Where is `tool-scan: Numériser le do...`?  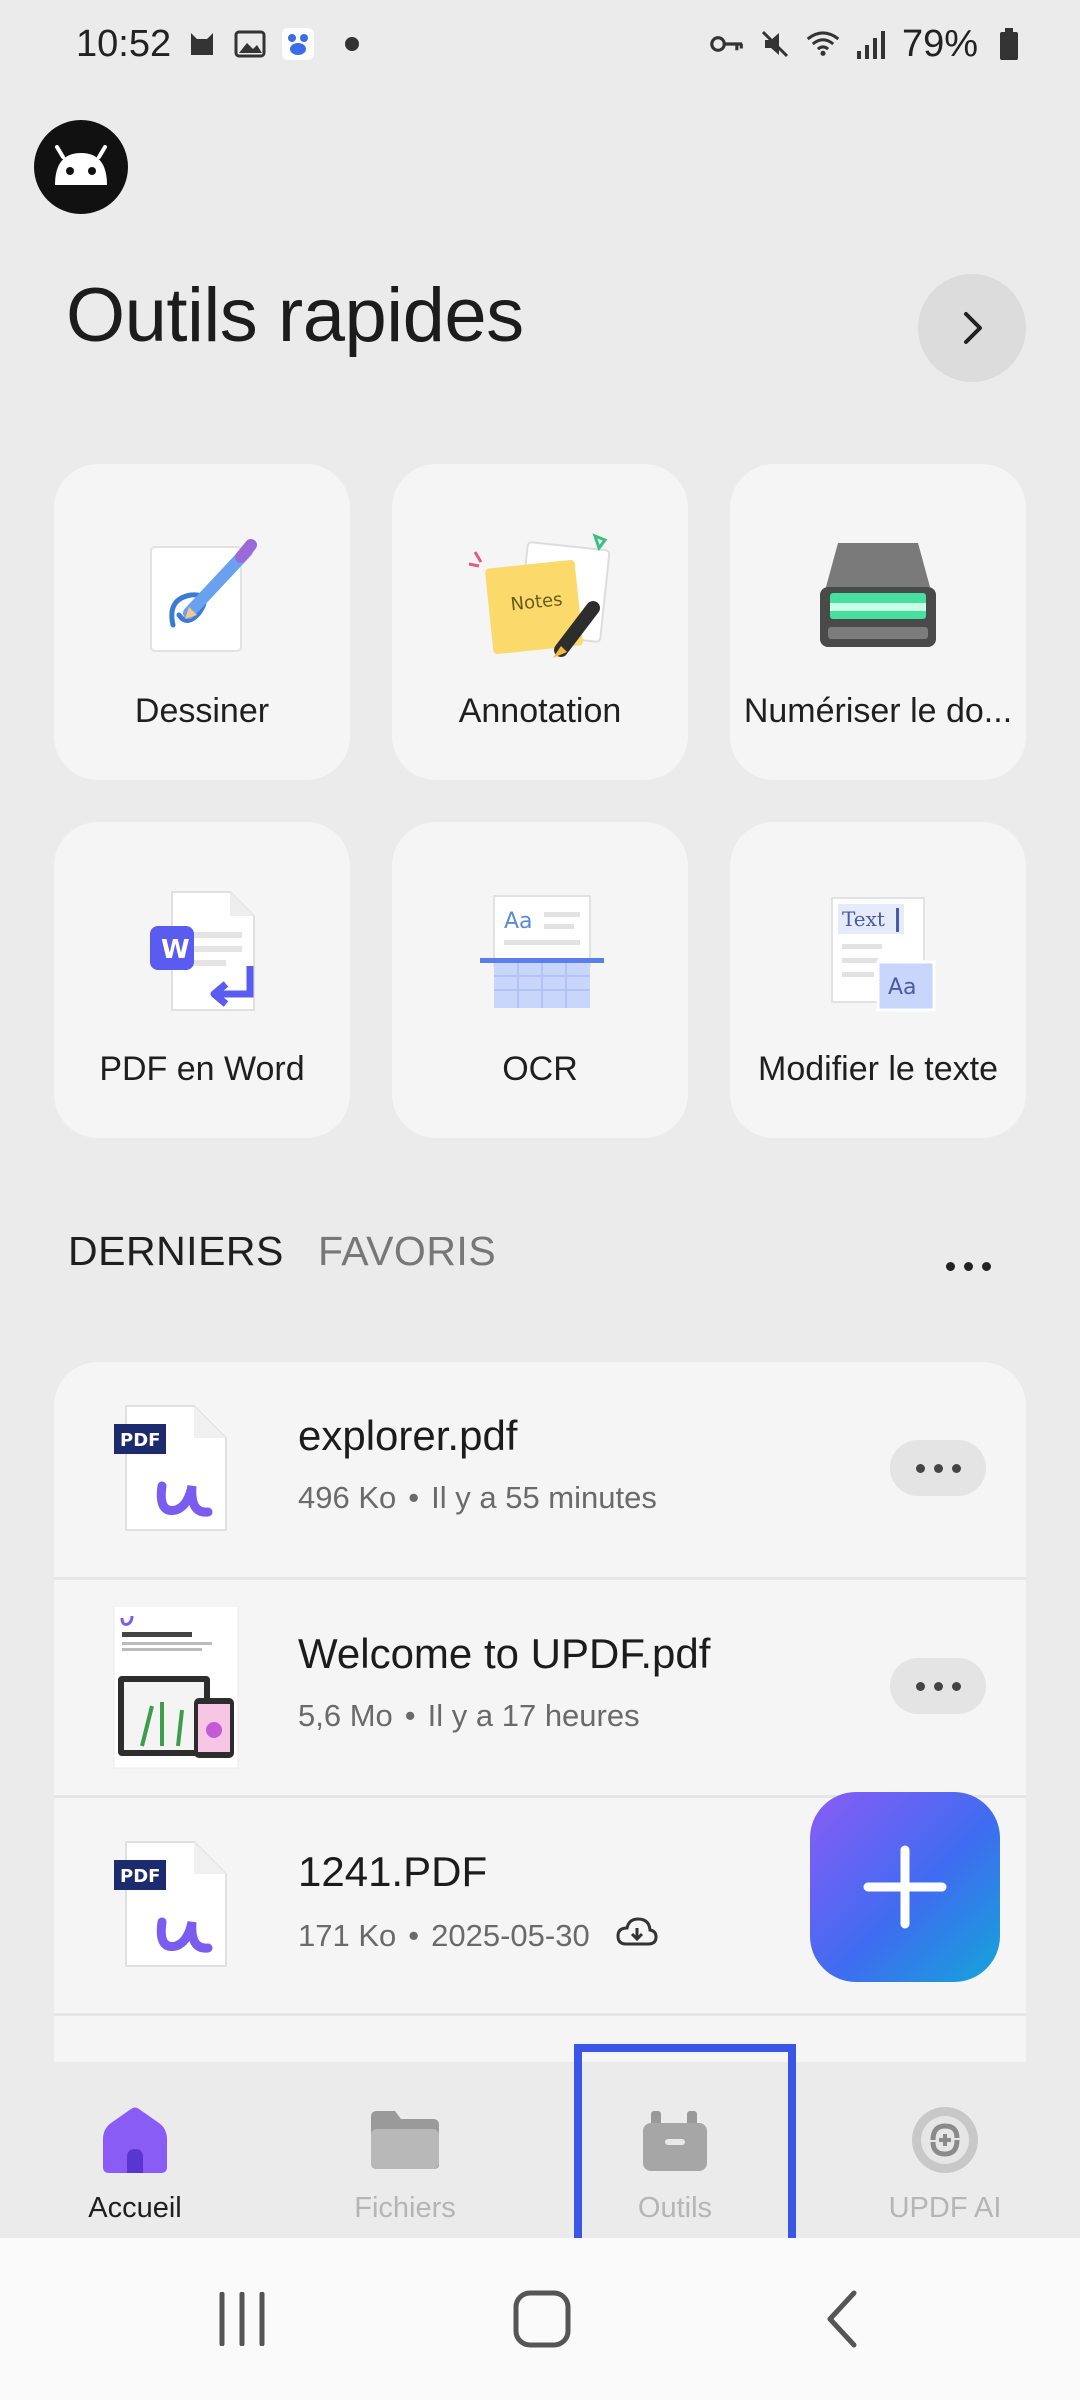
tool-scan: Numériser le do... is located at coordinates (878, 622).